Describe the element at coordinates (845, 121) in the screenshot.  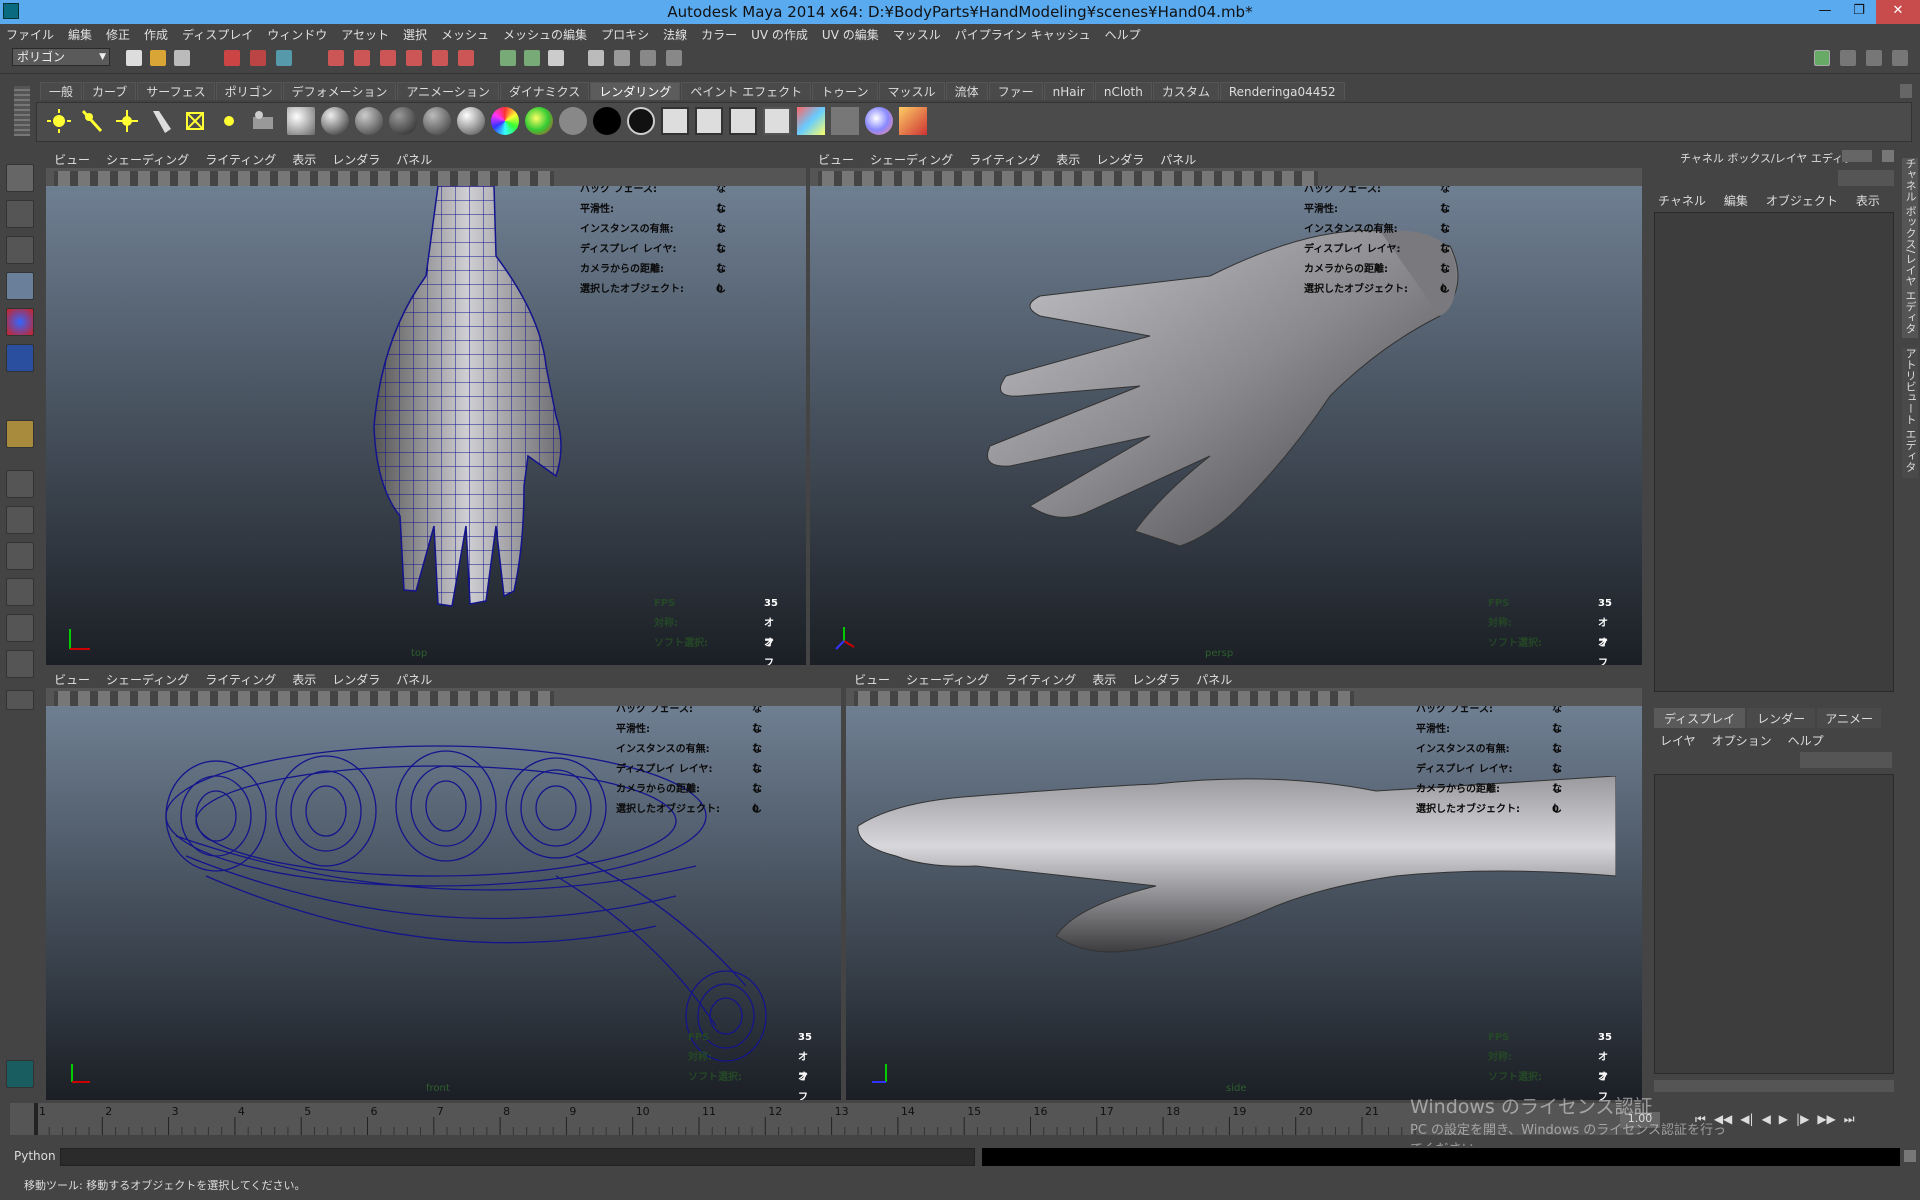
I see `render-region-icon` at that location.